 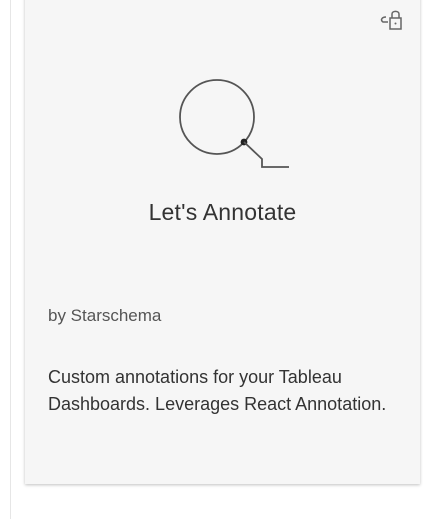 I want to click on annotation-logo-icon, so click(x=236, y=123).